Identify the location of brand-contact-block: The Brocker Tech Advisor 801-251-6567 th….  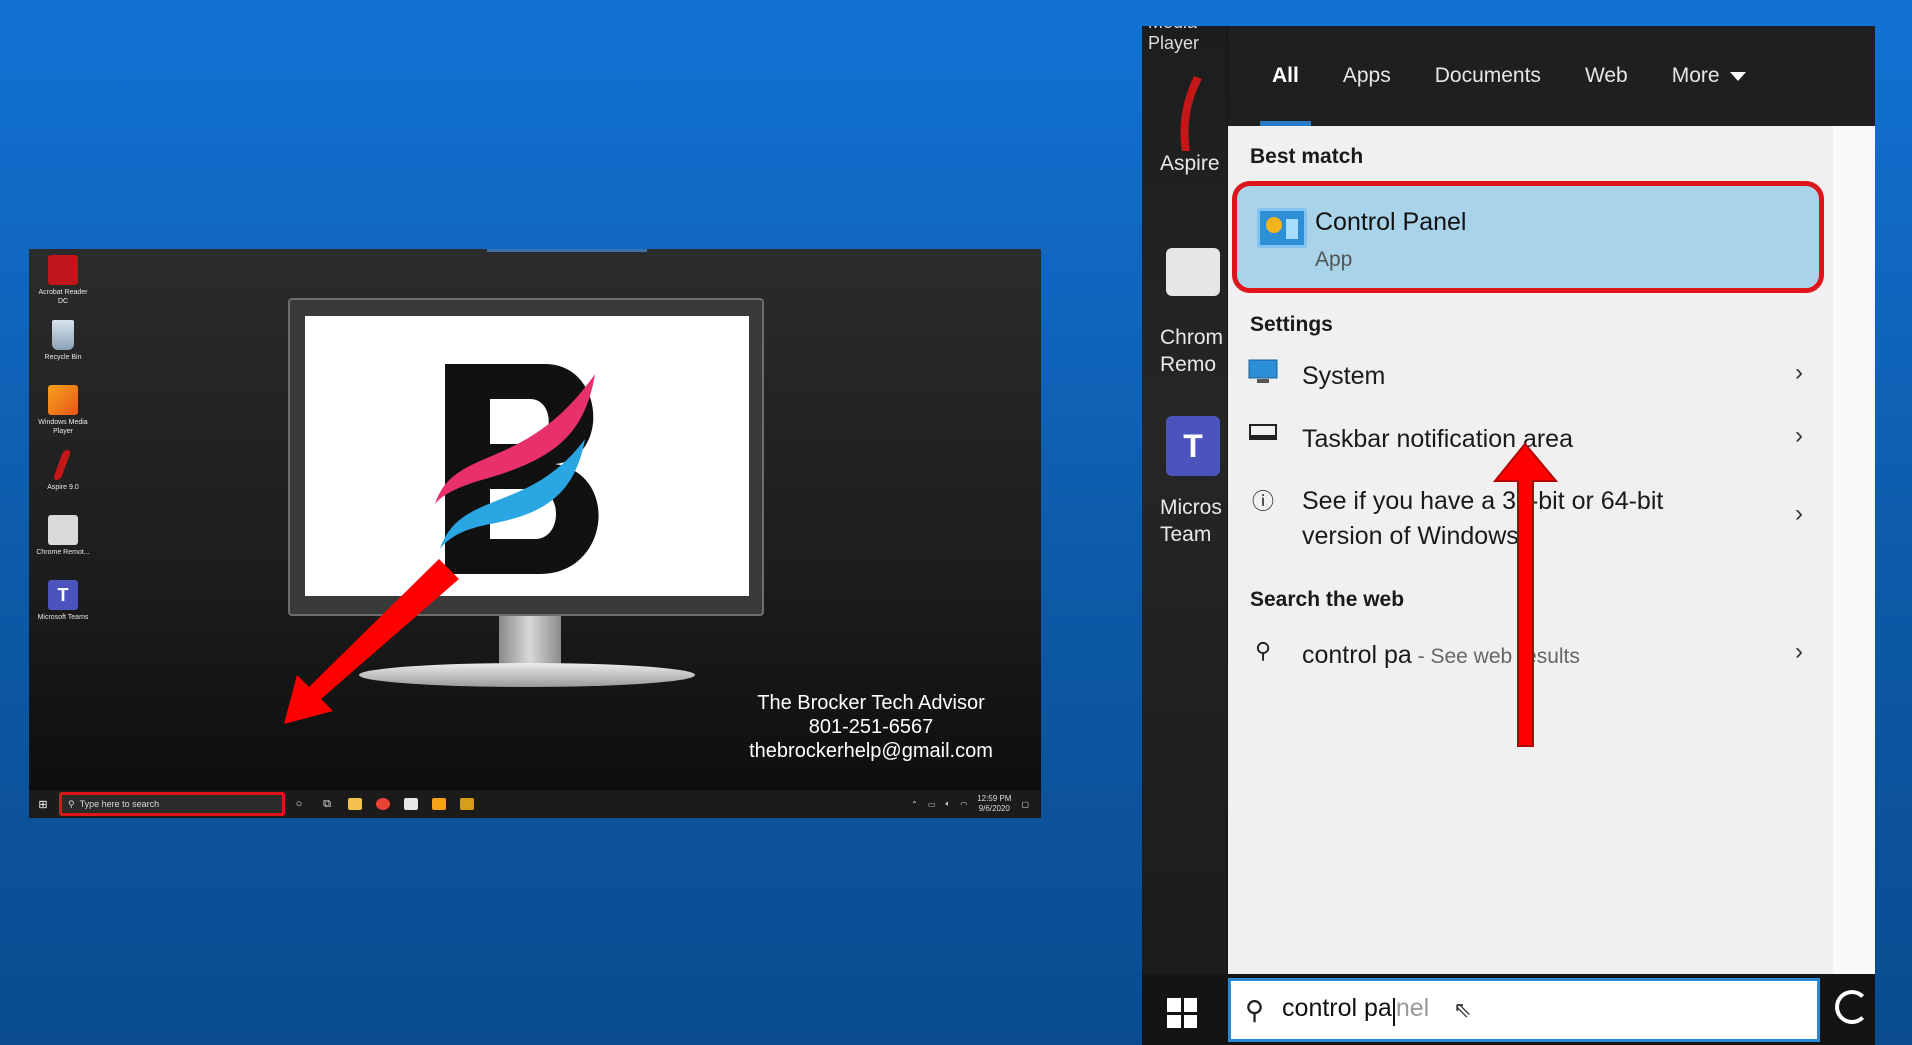
(871, 727).